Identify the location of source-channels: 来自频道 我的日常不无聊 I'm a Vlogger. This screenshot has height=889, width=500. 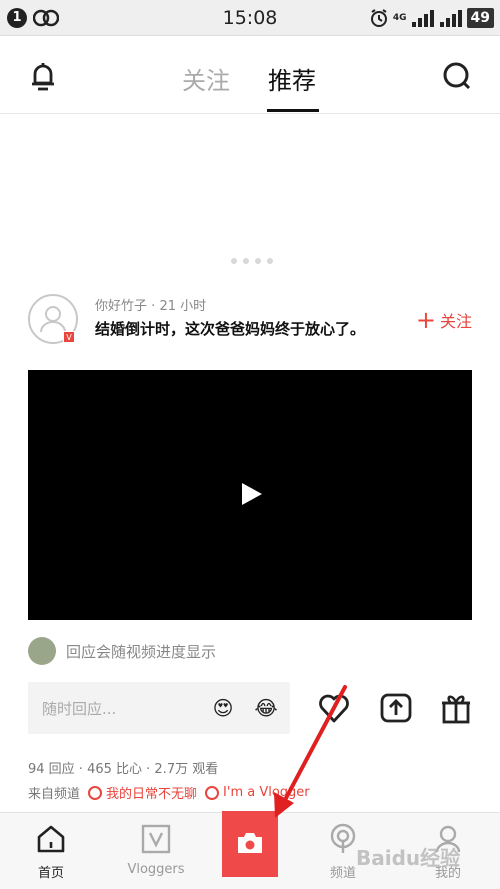
(169, 792).